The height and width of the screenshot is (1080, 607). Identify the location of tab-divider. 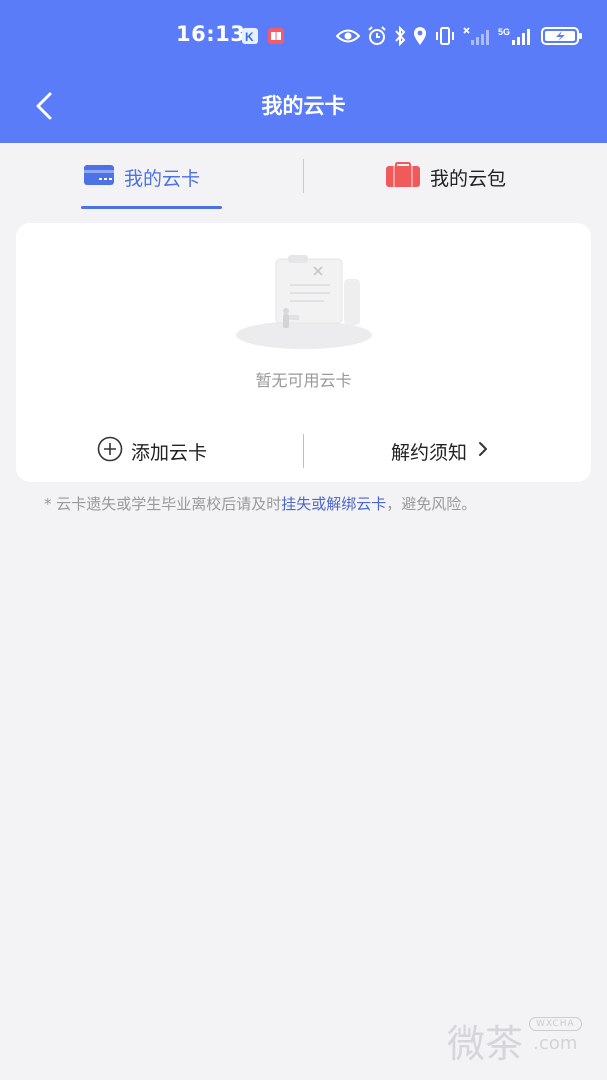
(303, 176).